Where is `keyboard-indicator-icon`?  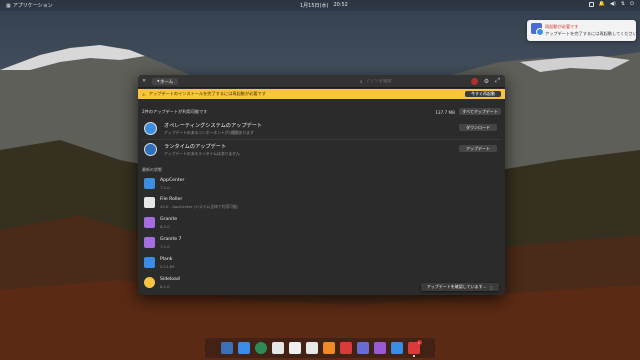
keyboard-indicator-icon is located at coordinates (591, 4).